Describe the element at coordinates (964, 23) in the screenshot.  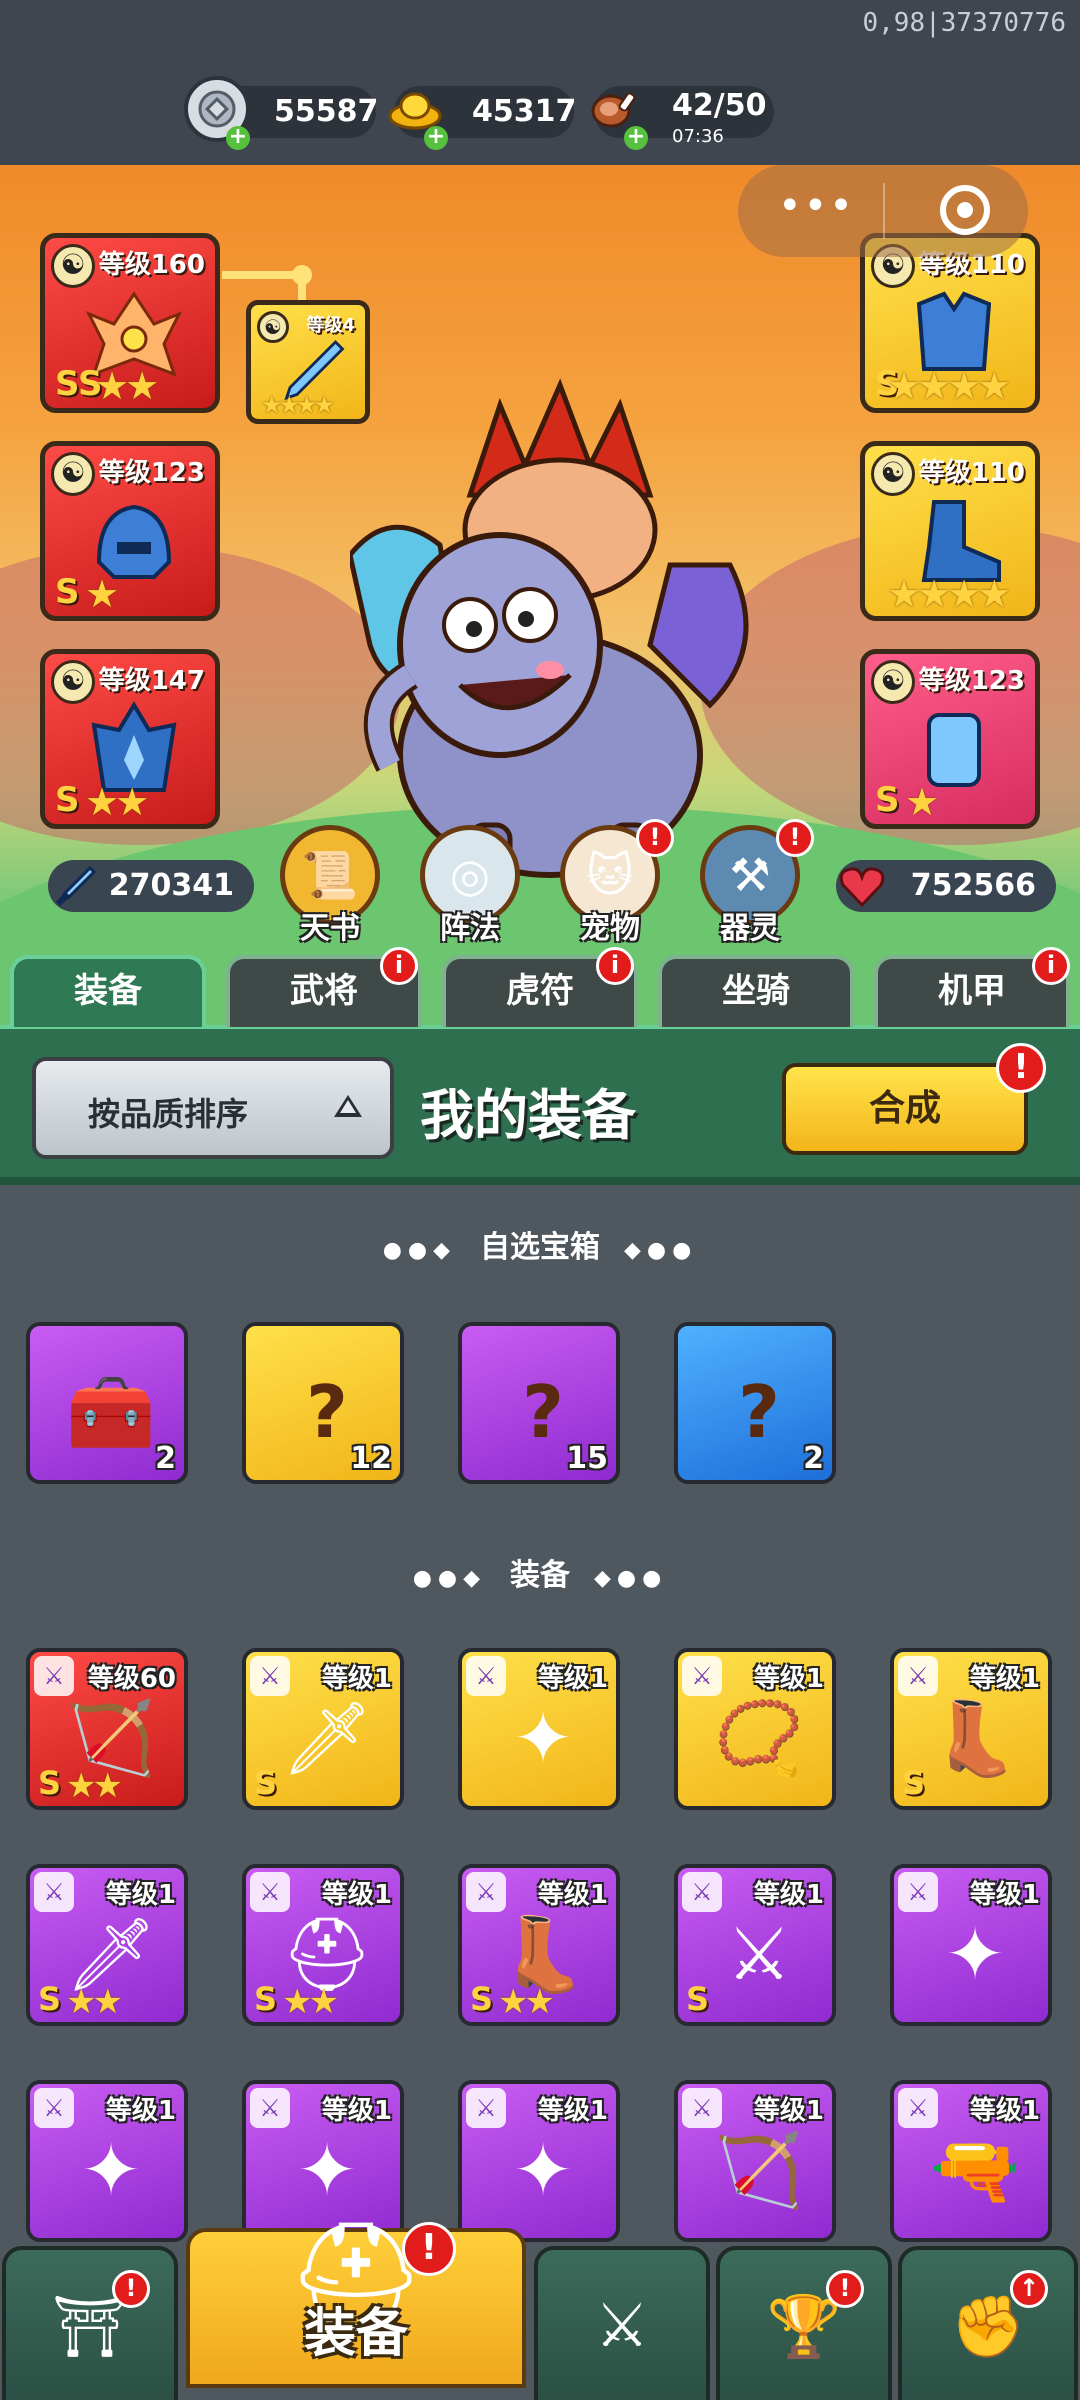
I see `build-tag: 0,98|37370776` at that location.